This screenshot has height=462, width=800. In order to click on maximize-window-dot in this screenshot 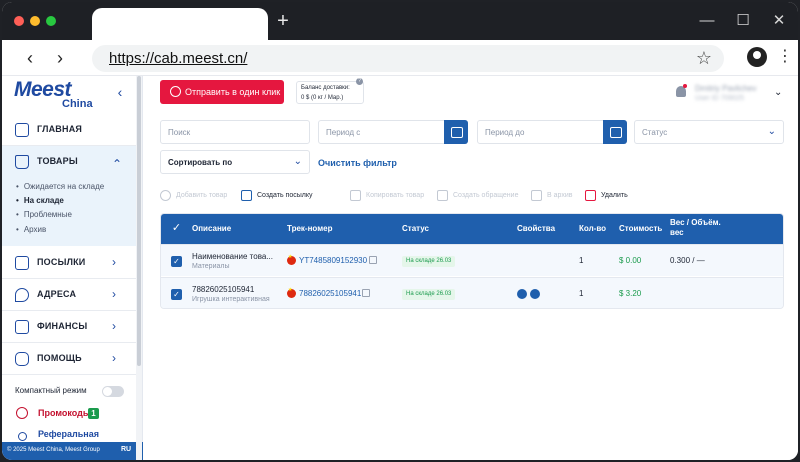, I will do `click(51, 21)`.